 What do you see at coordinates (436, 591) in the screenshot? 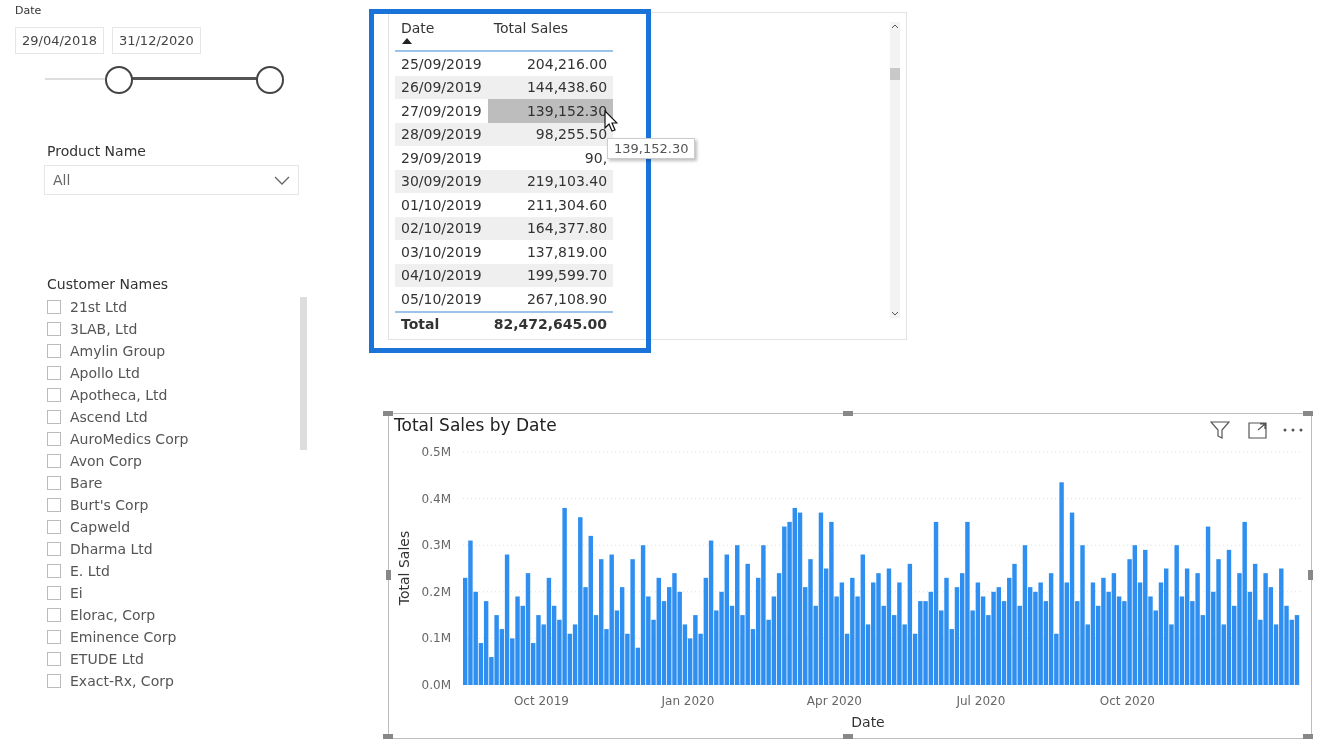
I see `y-axis-label: 0.2M` at bounding box center [436, 591].